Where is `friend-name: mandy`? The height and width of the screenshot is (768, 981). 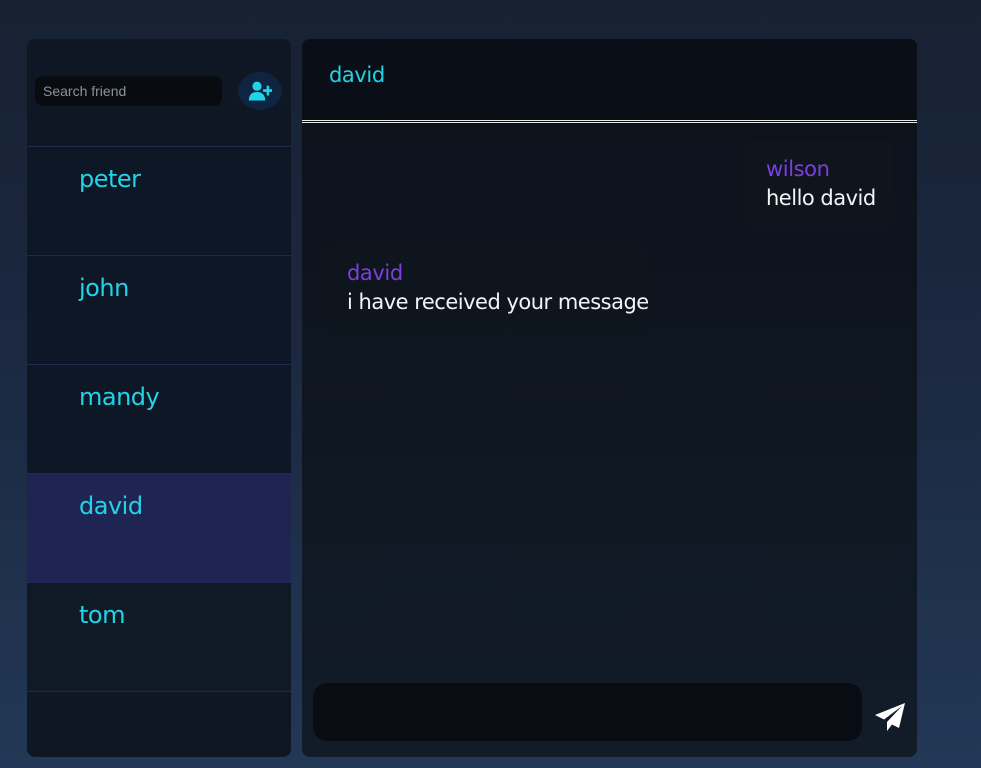 friend-name: mandy is located at coordinates (119, 397).